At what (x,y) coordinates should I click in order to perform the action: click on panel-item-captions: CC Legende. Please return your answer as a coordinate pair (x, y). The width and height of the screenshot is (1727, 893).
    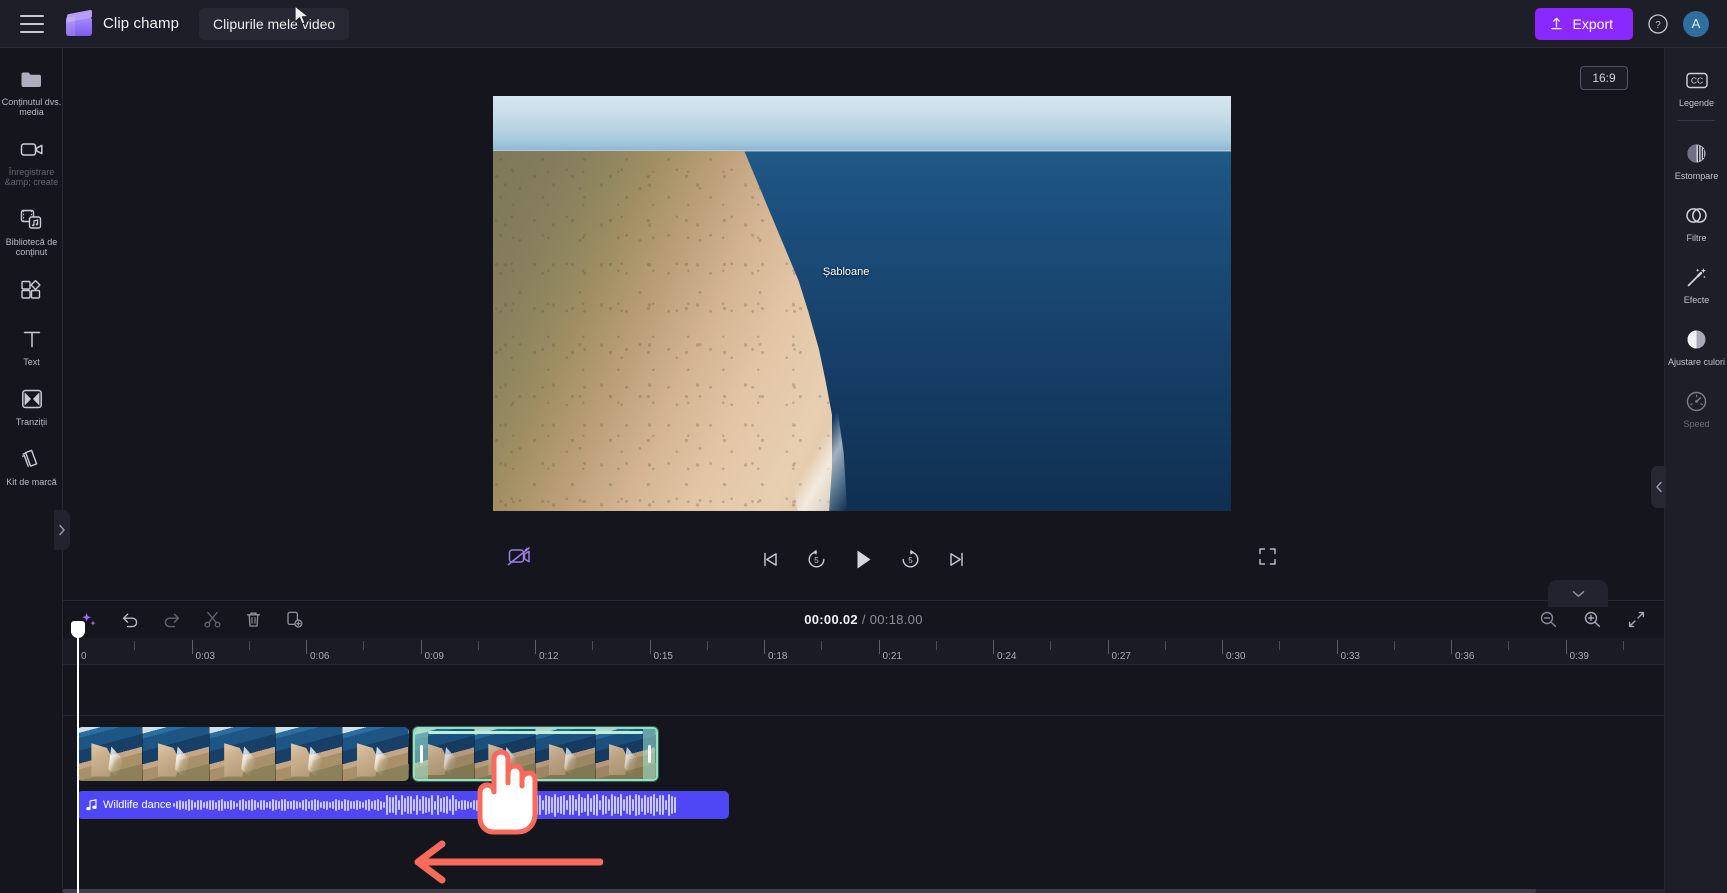
    Looking at the image, I should click on (1696, 85).